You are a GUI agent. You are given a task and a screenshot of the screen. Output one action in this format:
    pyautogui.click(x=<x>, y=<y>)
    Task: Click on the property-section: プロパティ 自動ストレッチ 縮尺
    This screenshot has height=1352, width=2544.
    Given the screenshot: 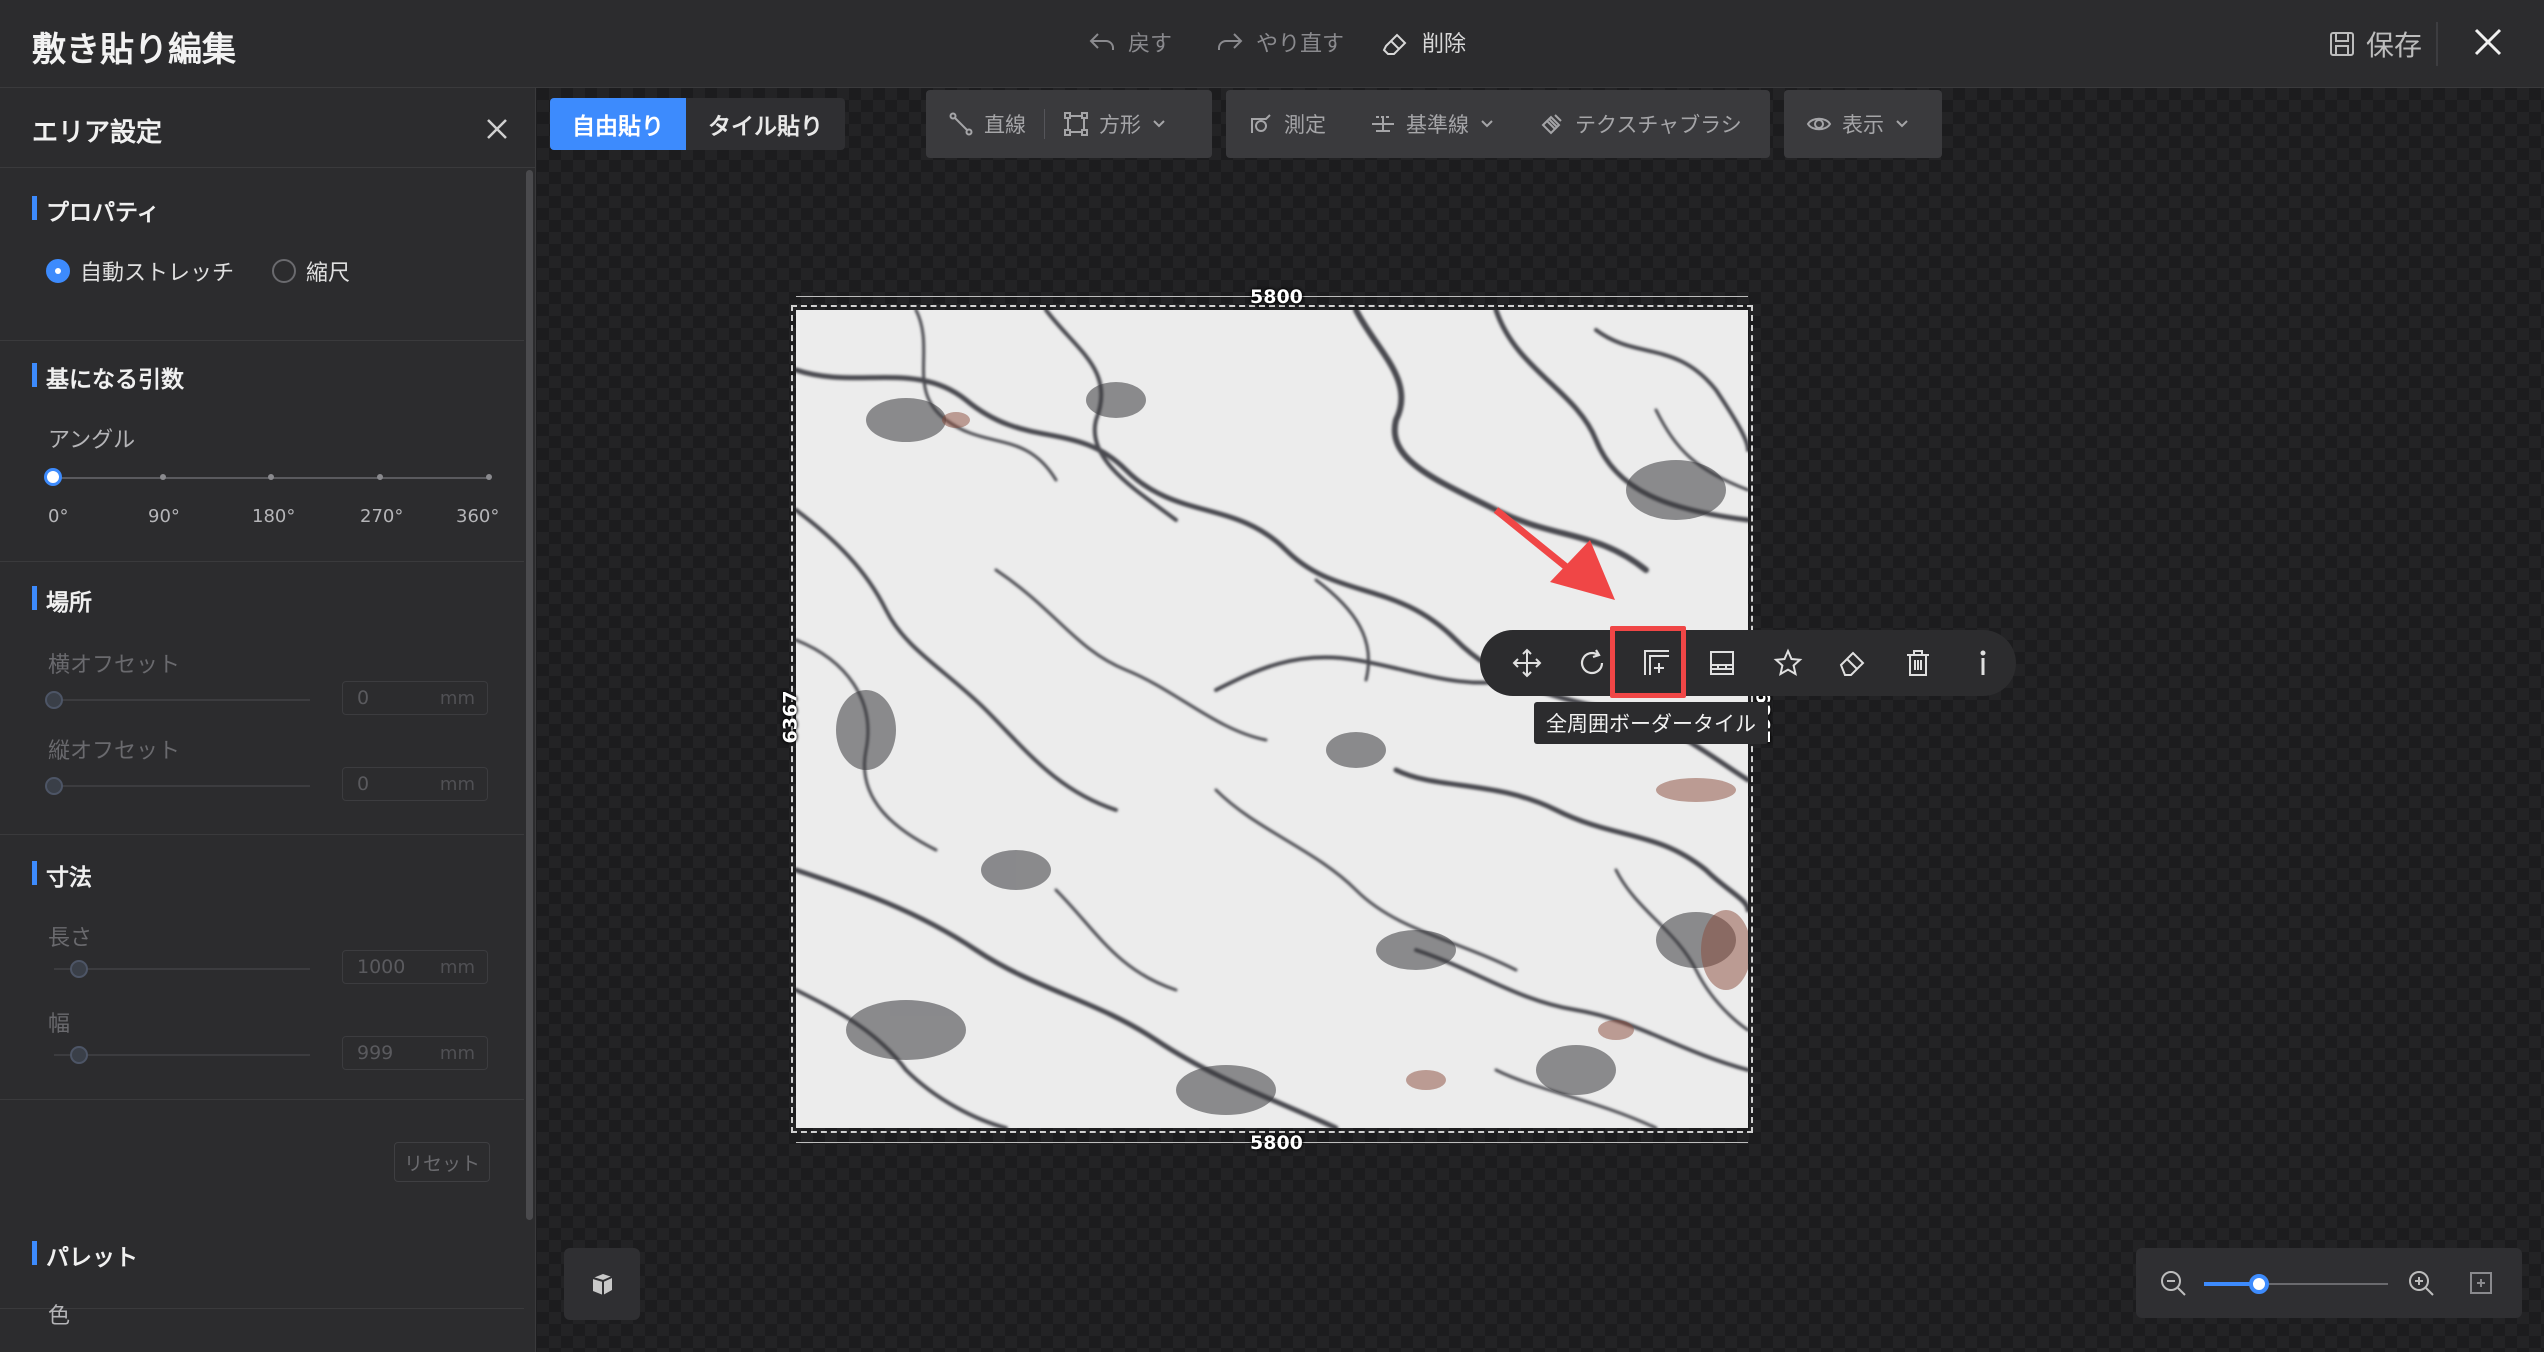 What is the action you would take?
    pyautogui.click(x=262, y=255)
    